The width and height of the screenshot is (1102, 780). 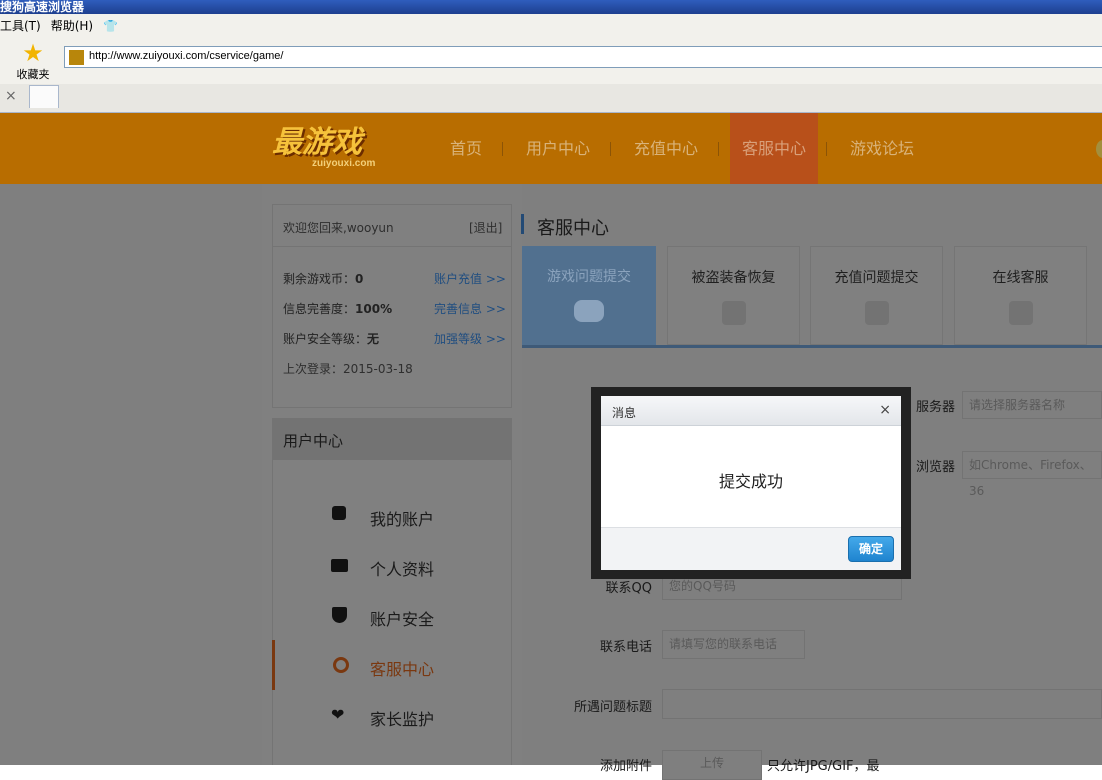 I want to click on menu-tools: 工具(T), so click(x=20, y=26).